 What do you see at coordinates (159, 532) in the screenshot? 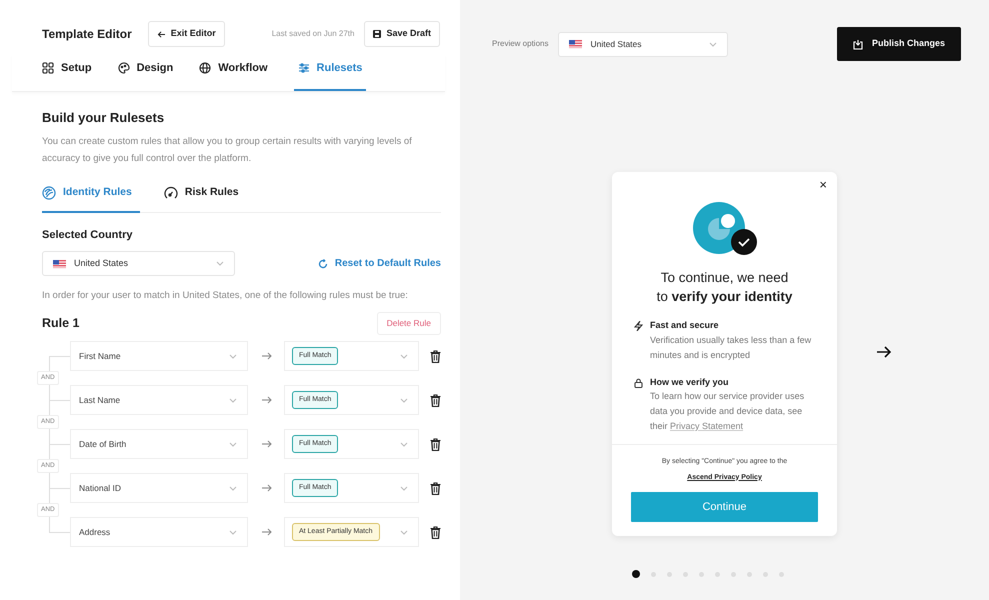
I see `field-select: Address` at bounding box center [159, 532].